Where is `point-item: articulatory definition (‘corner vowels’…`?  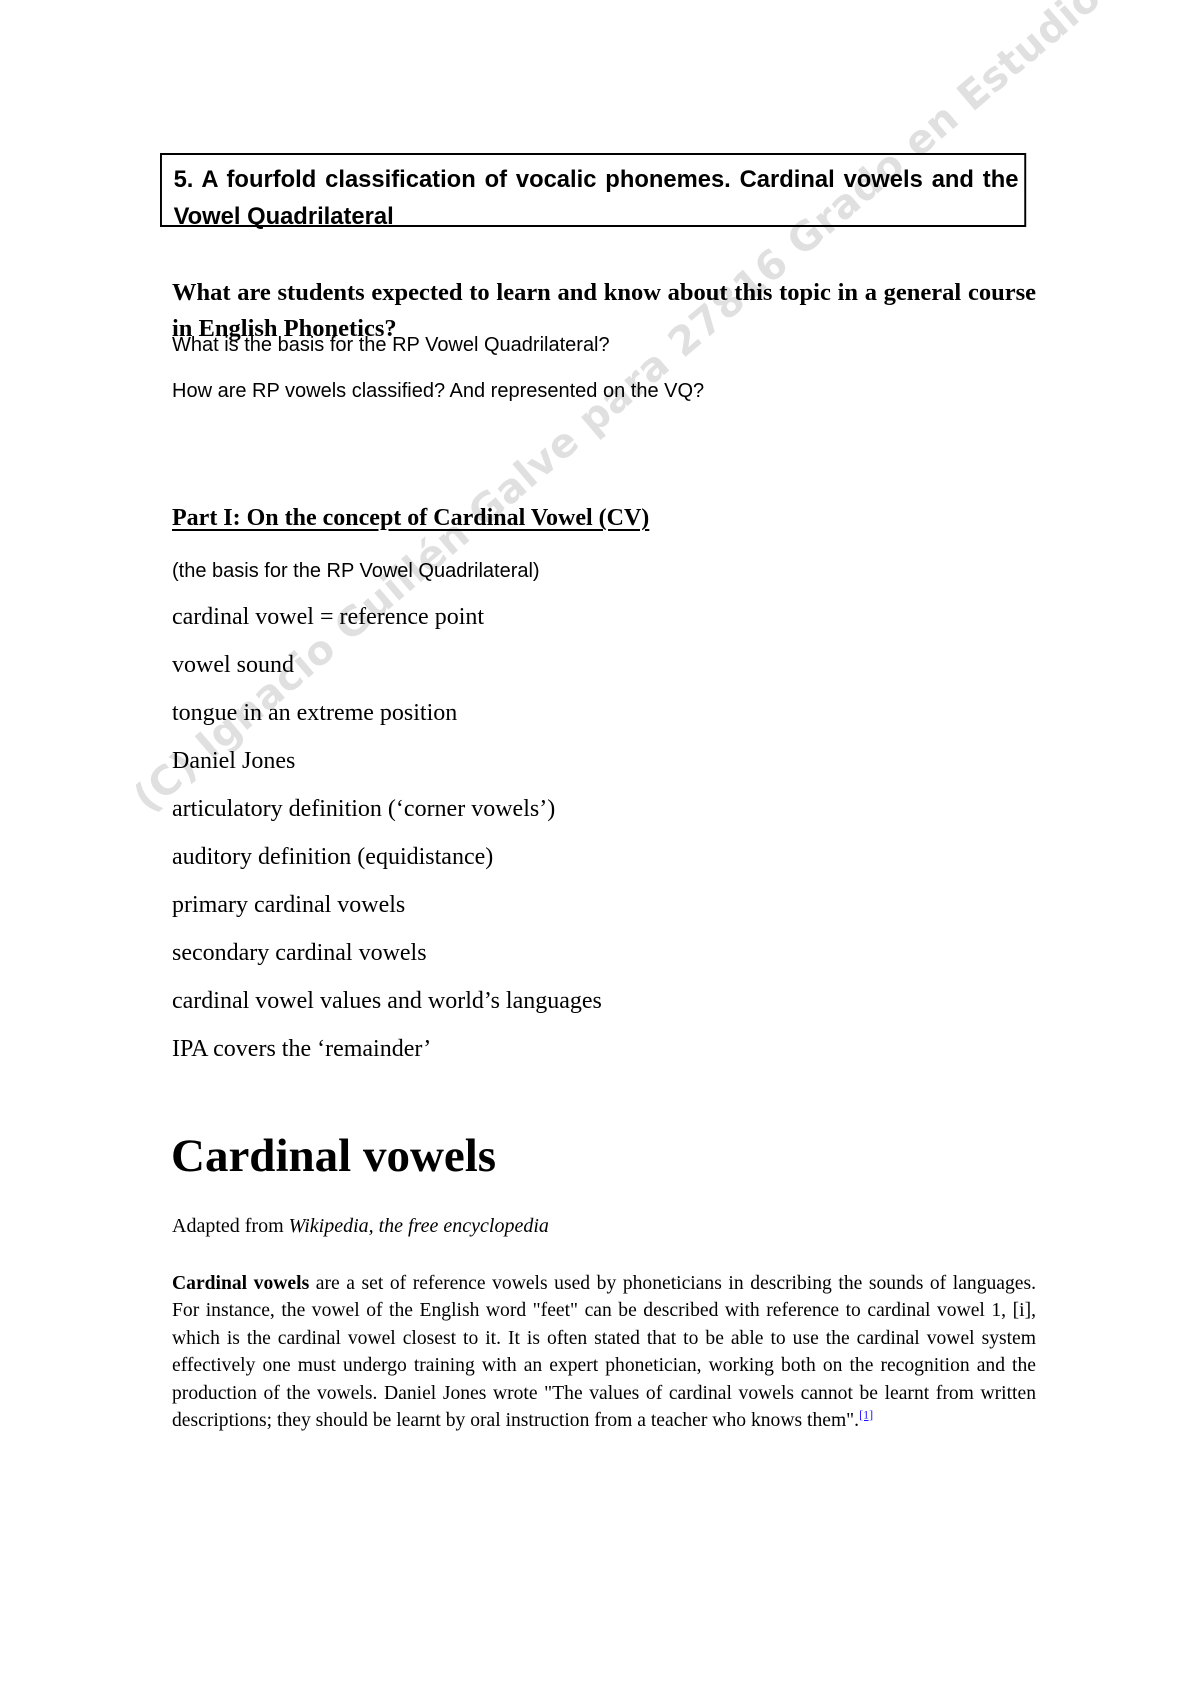
point-item: articulatory definition (‘corner vowels’… is located at coordinates (364, 809).